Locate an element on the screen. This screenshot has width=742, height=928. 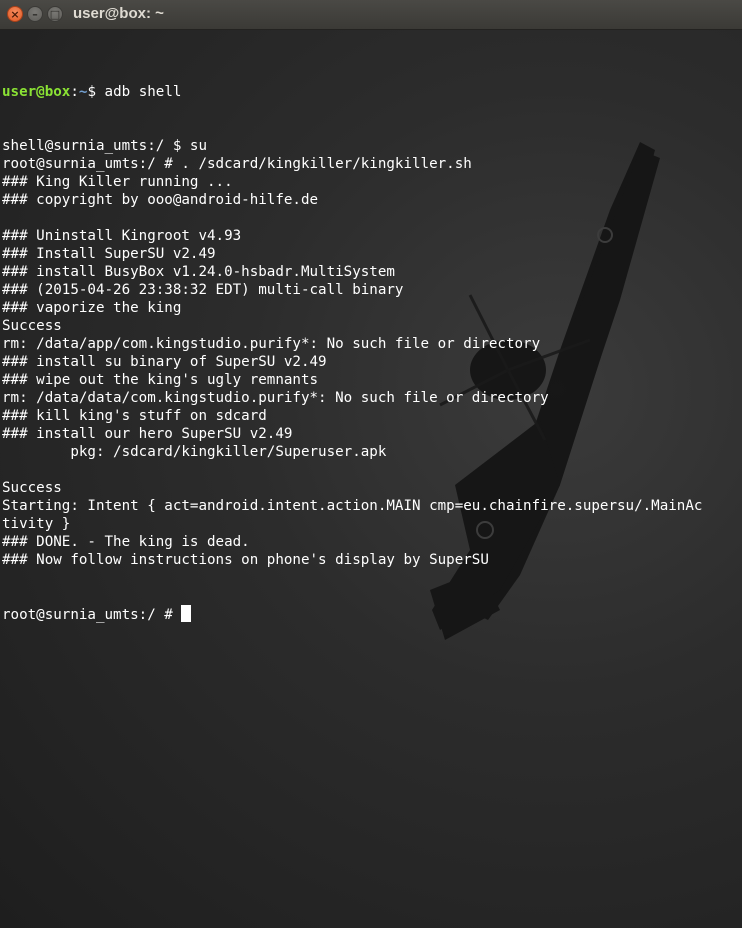
close-button: × is located at coordinates (15, 14).